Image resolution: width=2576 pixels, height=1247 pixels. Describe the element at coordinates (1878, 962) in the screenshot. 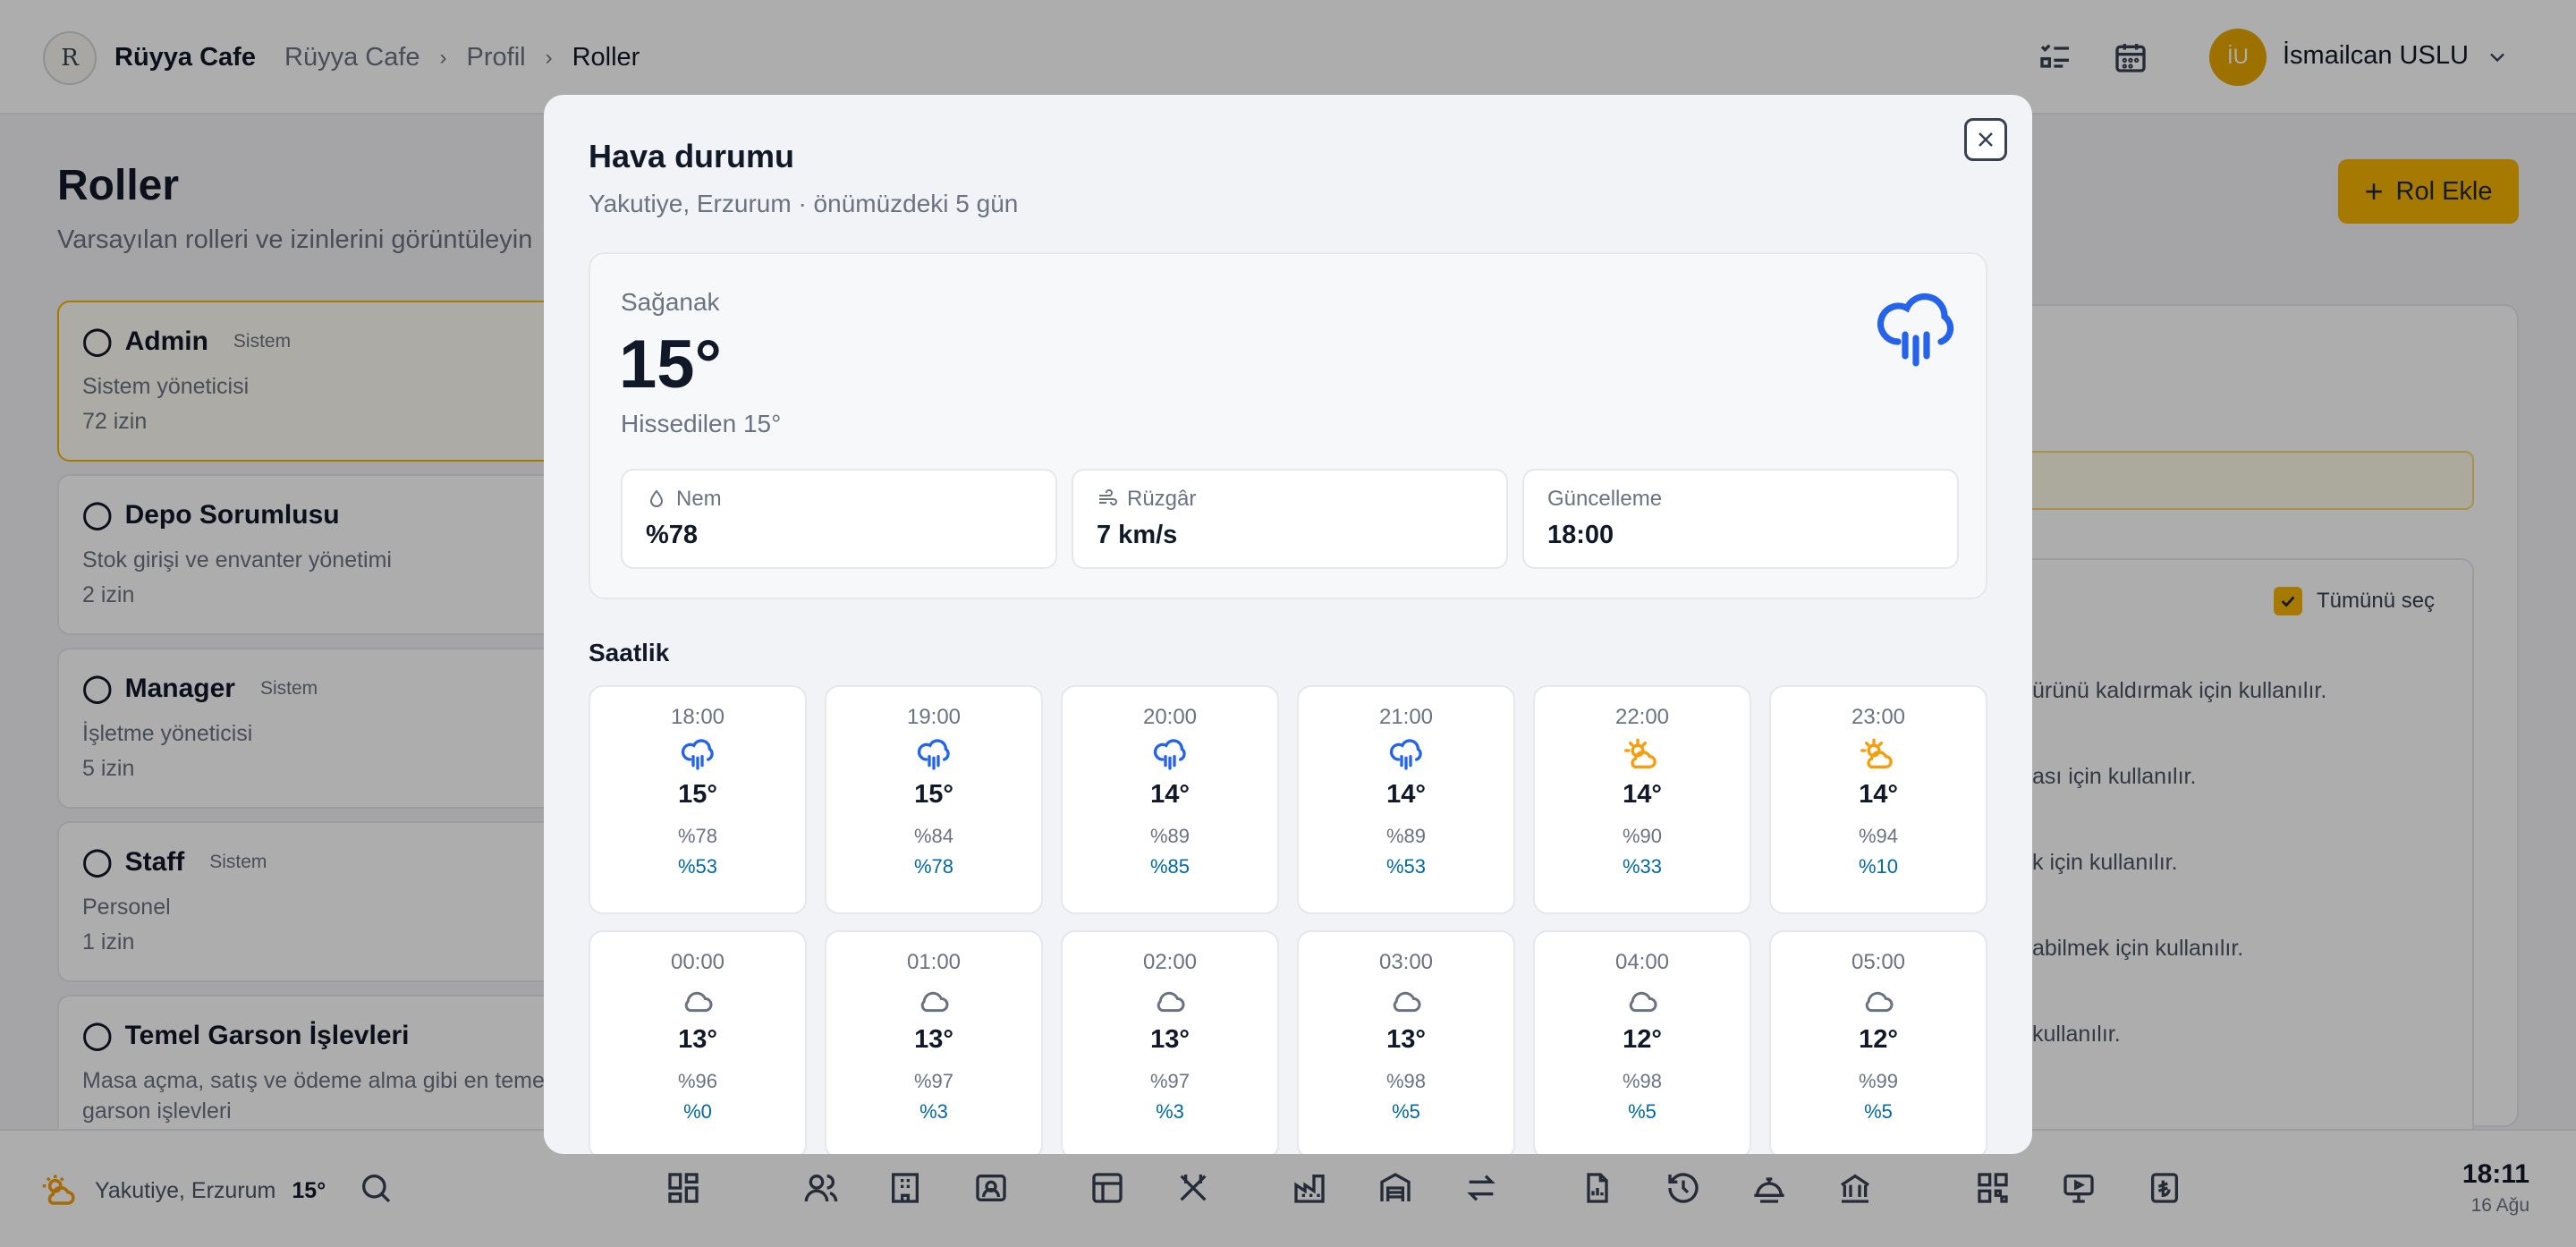

I see `hourly-time: 05:00` at that location.